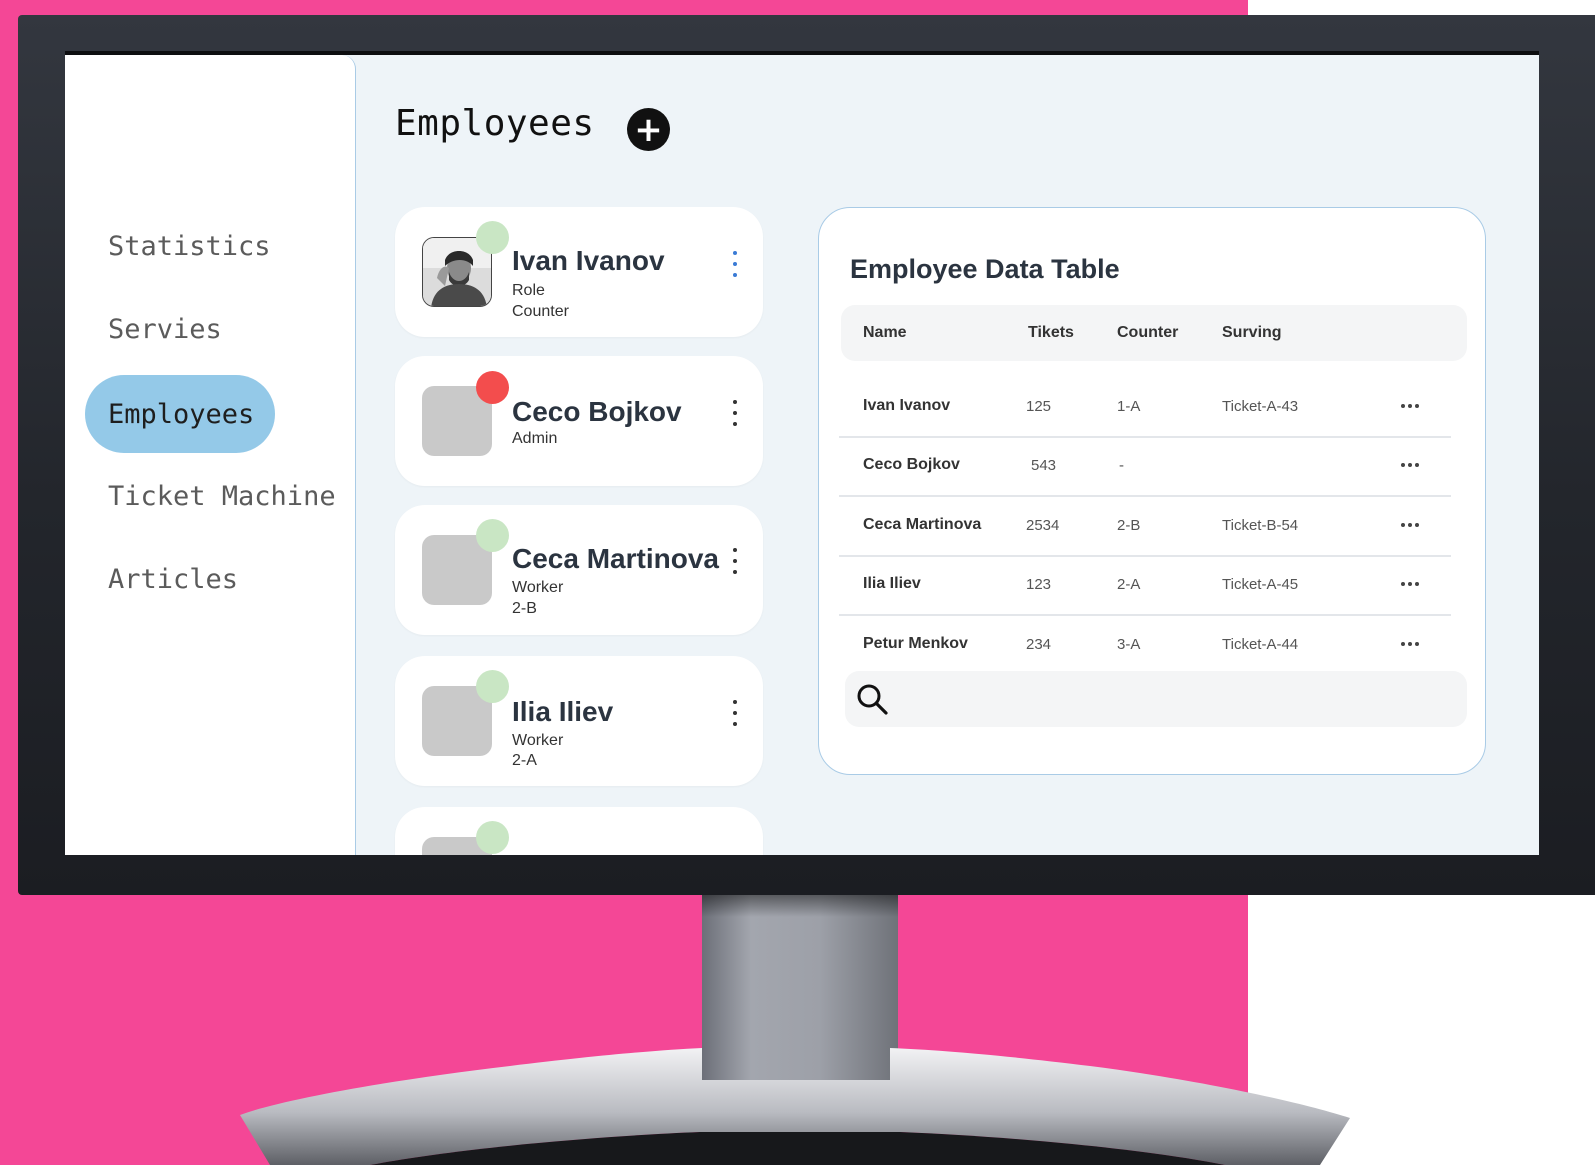  I want to click on cell-name: Ceco Bojkov, so click(911, 464).